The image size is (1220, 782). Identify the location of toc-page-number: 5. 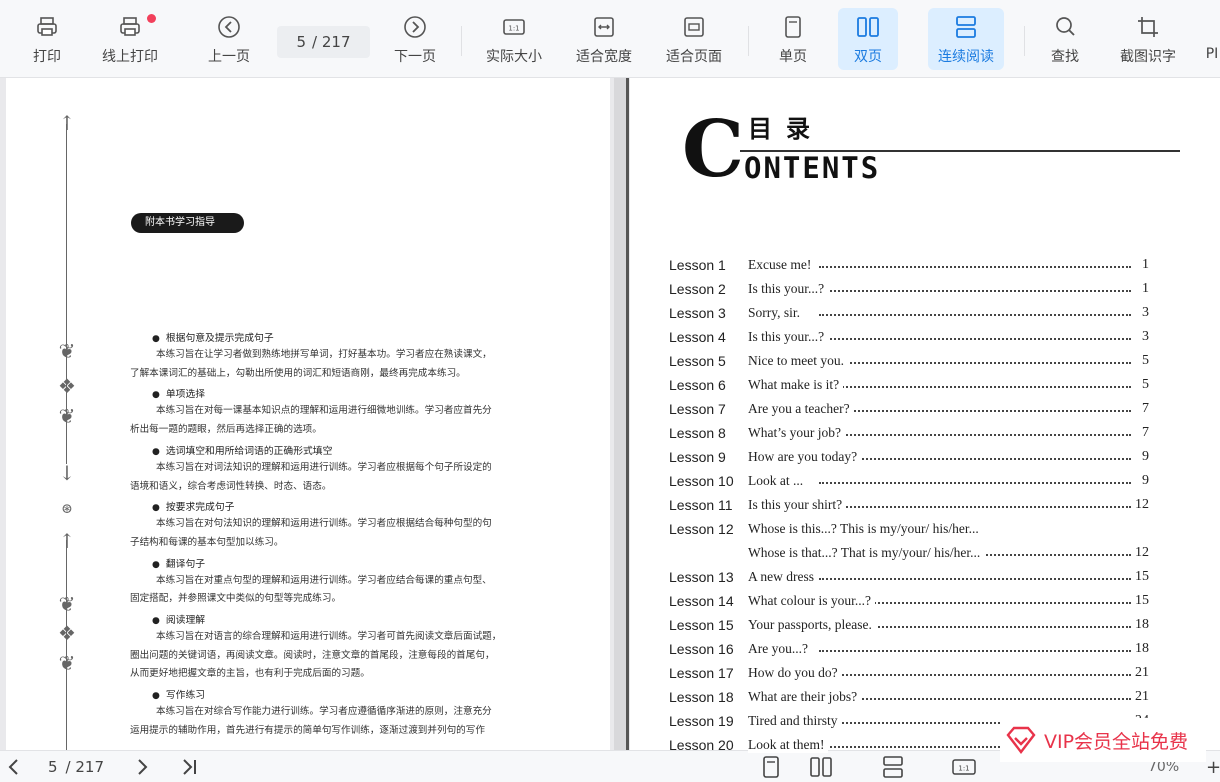
(1142, 385).